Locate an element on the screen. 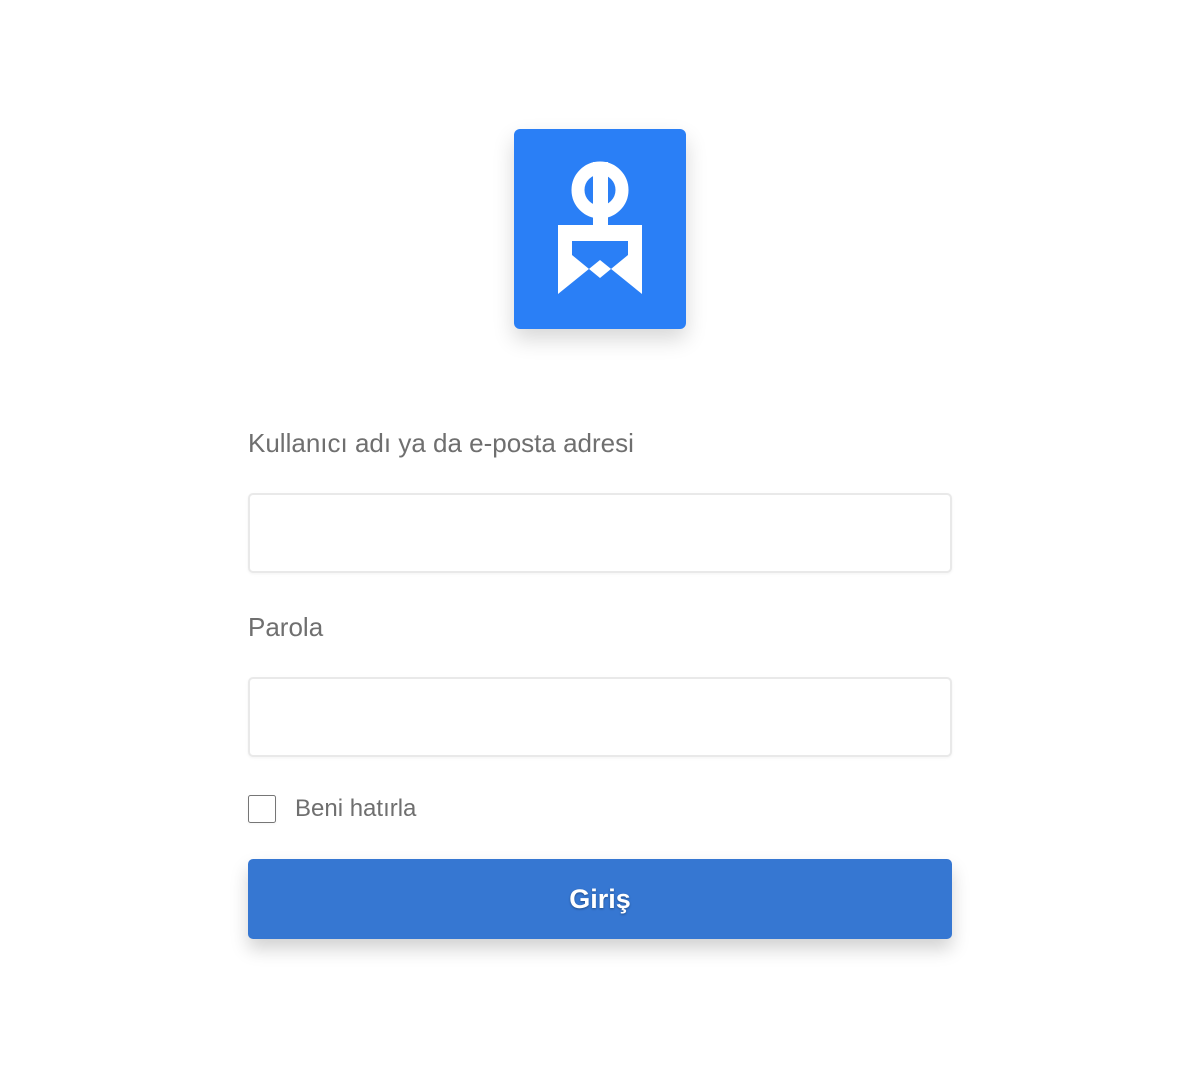 This screenshot has width=1200, height=1068. login-button: Giriş is located at coordinates (600, 899).